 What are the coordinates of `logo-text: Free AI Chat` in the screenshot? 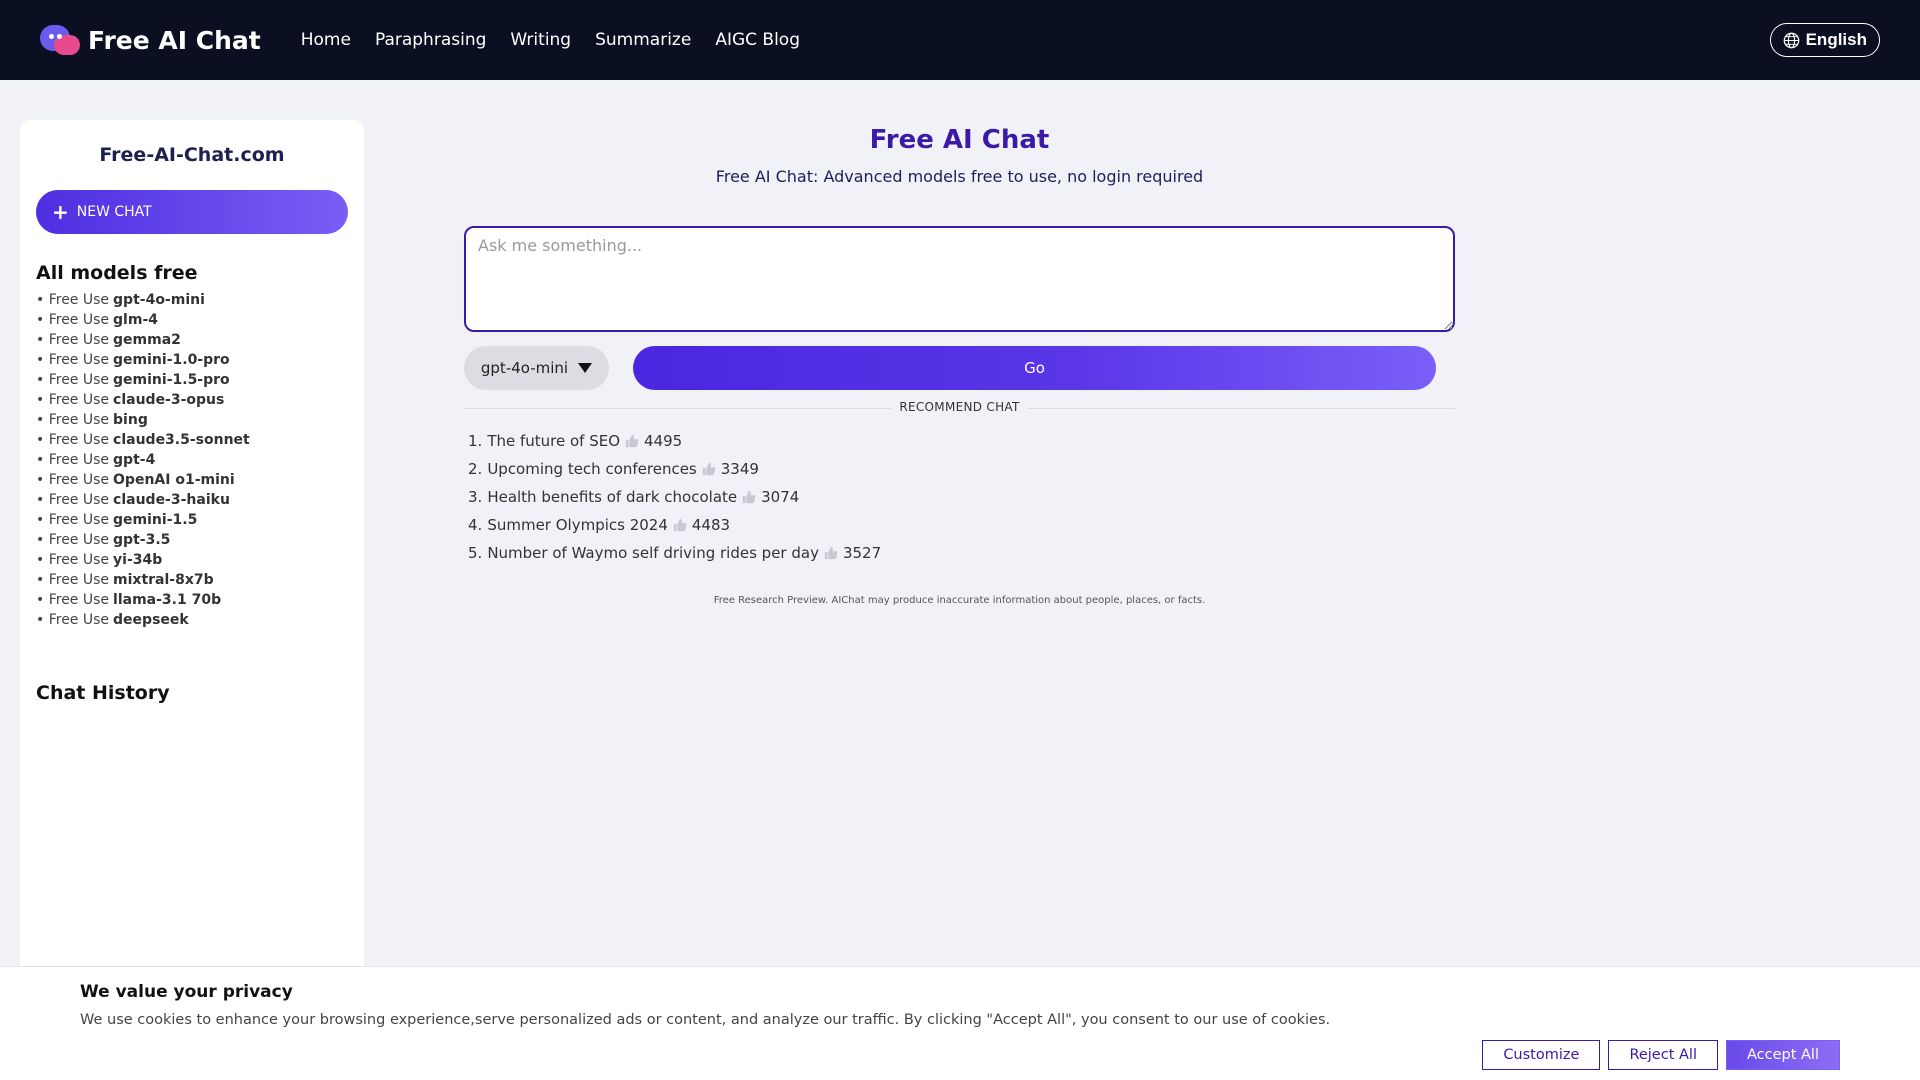 It's located at (174, 40).